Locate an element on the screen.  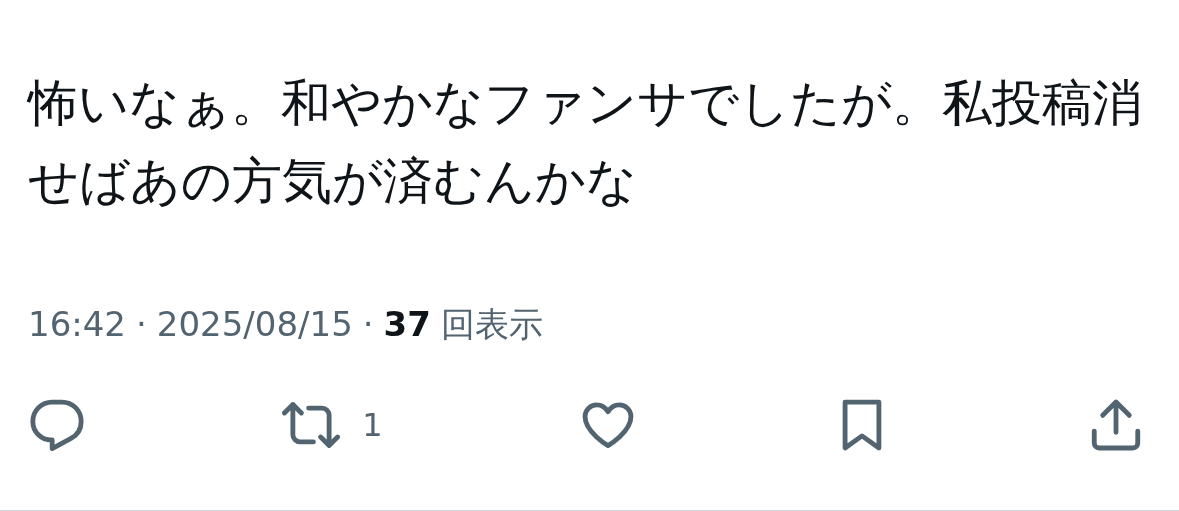
view-count: 37 is located at coordinates (407, 324).